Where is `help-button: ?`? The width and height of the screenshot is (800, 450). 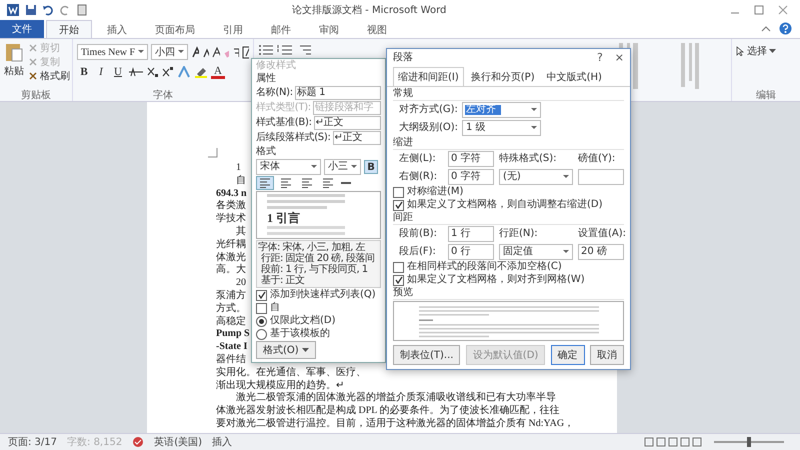 help-button: ? is located at coordinates (599, 58).